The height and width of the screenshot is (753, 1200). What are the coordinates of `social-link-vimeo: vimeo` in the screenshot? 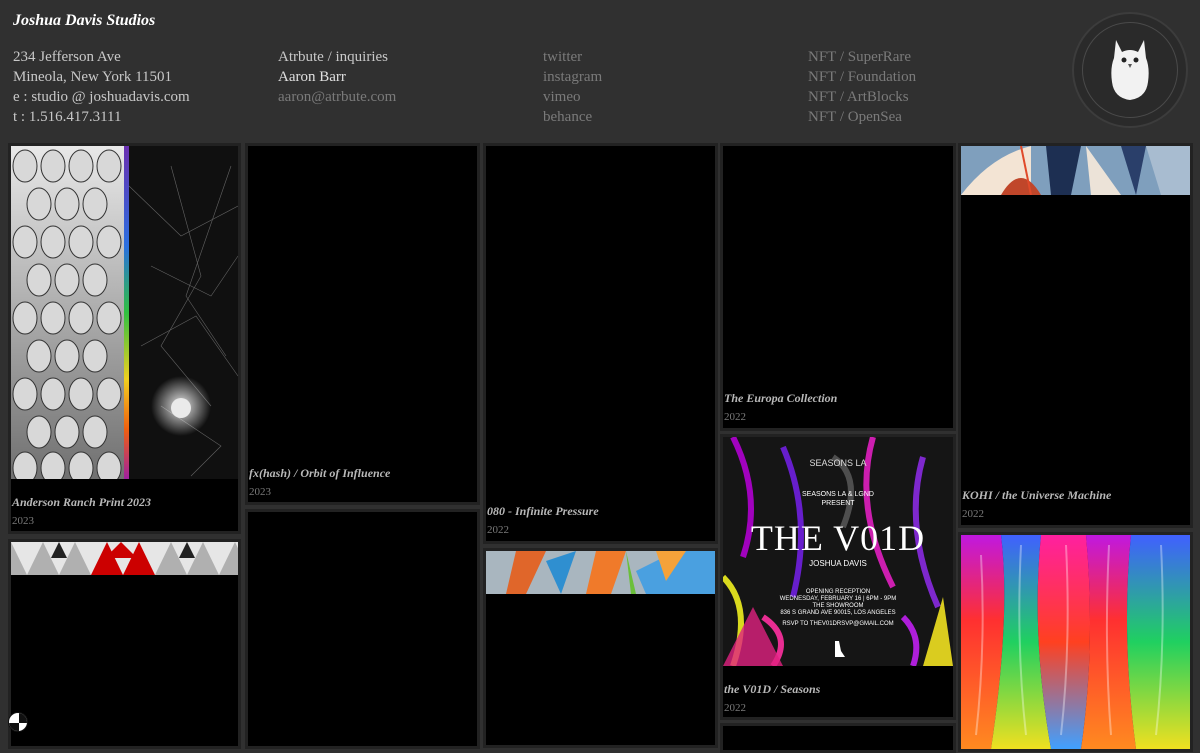 It's located at (572, 97).